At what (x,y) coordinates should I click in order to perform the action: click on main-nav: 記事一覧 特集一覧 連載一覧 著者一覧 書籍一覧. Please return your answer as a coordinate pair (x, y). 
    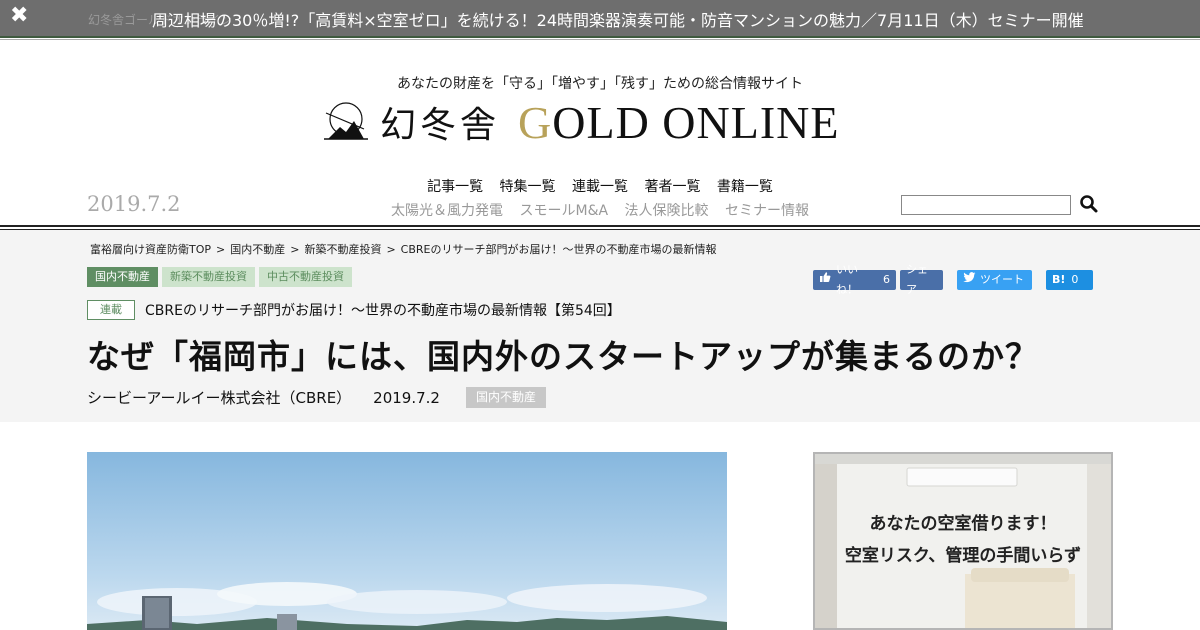
    Looking at the image, I should click on (600, 186).